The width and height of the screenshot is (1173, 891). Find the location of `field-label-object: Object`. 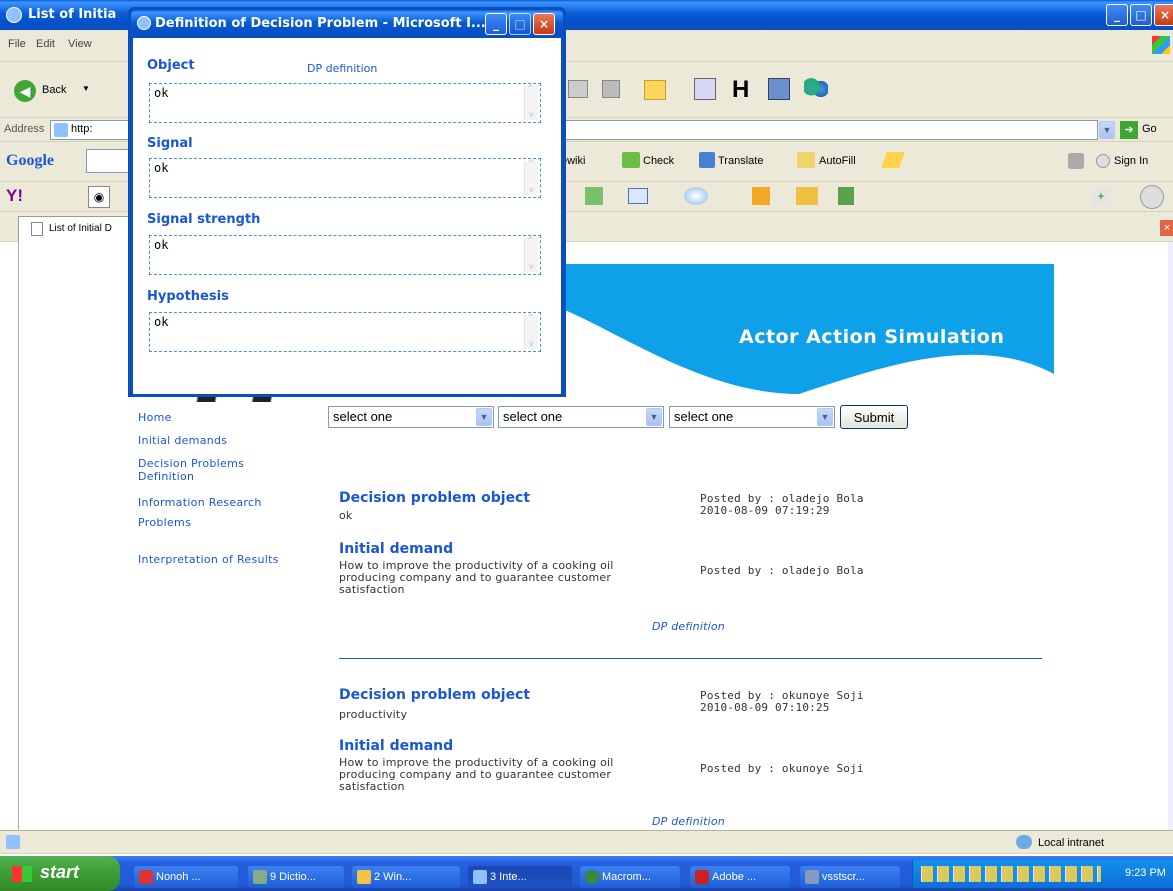

field-label-object: Object is located at coordinates (171, 65).